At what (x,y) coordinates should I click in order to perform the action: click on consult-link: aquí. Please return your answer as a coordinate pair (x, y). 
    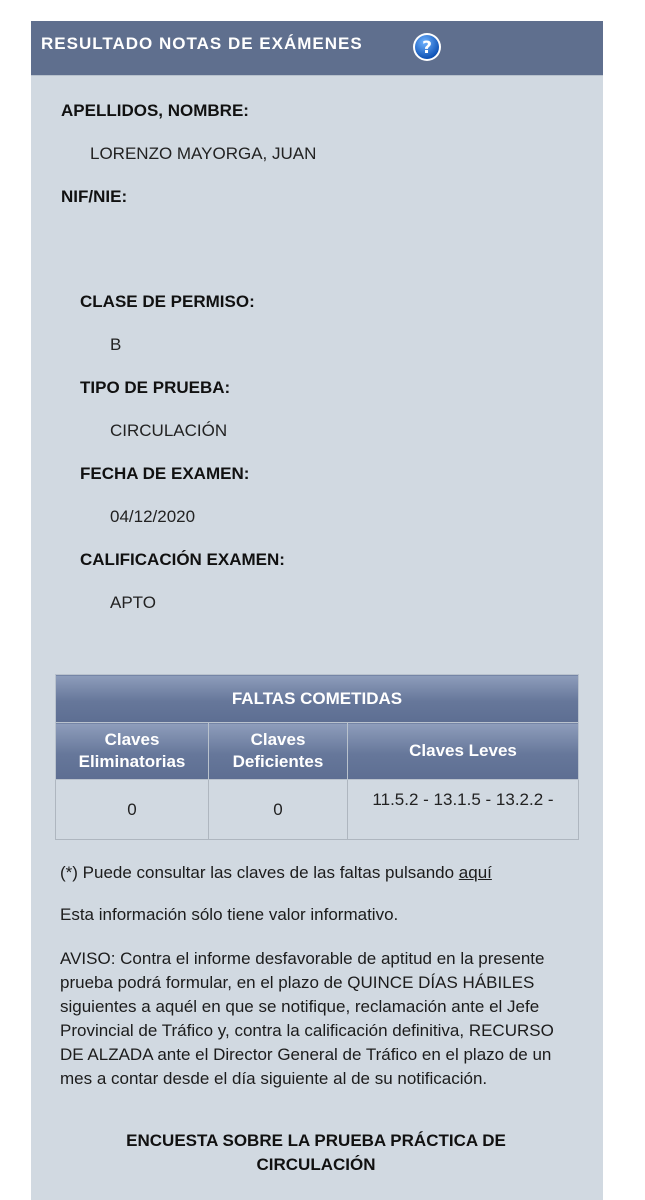
    Looking at the image, I should click on (475, 872).